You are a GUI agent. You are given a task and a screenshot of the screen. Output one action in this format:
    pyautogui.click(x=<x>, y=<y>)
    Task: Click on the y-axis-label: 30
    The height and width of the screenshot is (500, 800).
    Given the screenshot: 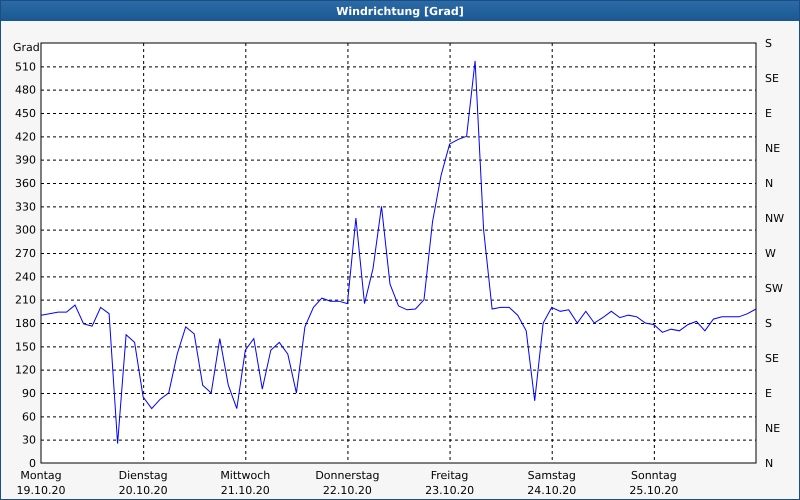 What is the action you would take?
    pyautogui.click(x=29, y=440)
    